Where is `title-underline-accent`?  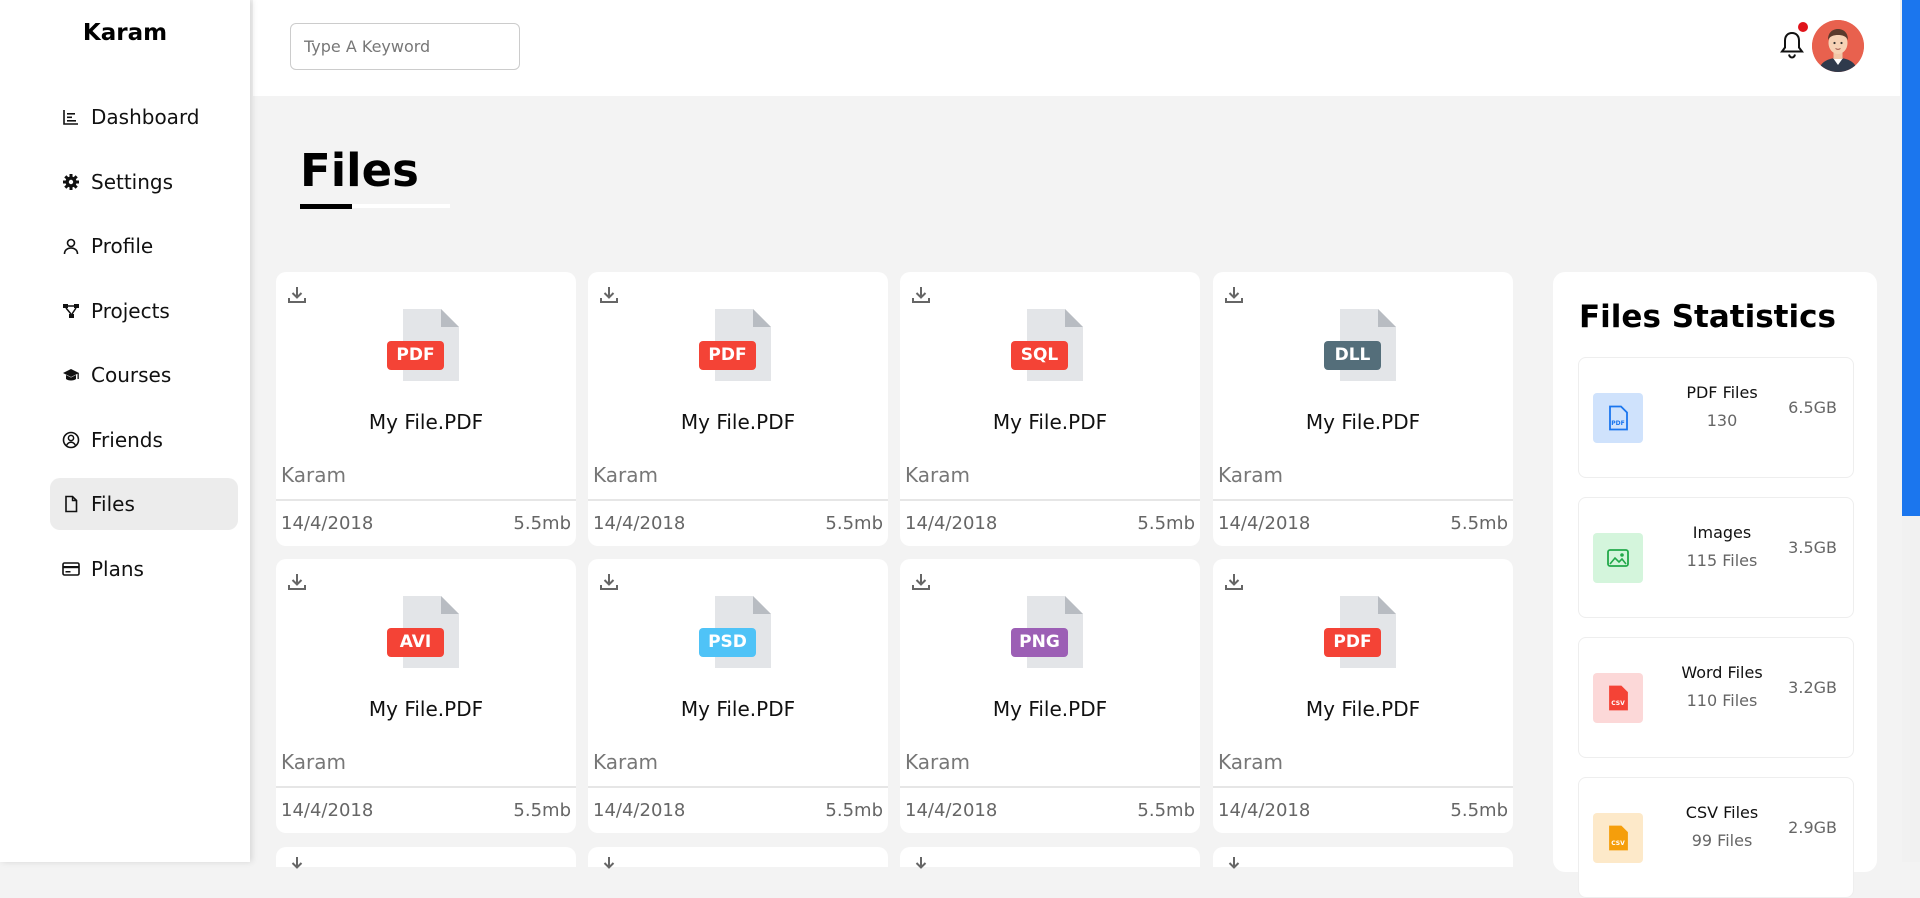 title-underline-accent is located at coordinates (326, 206).